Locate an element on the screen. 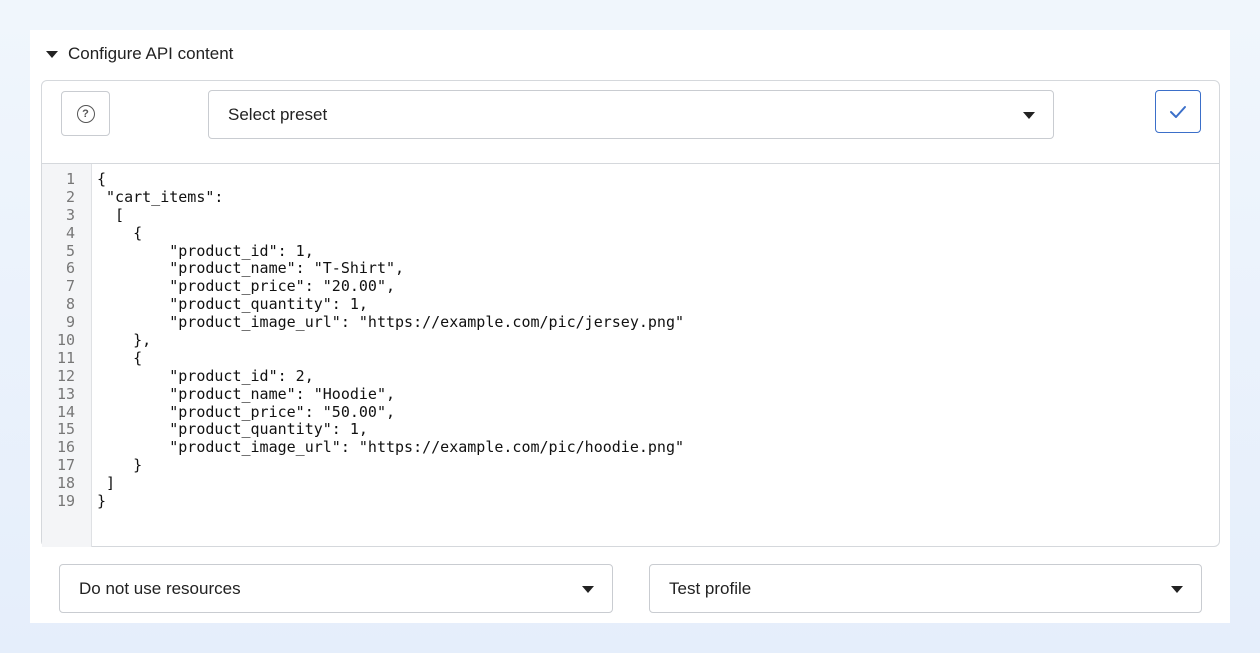  code-line: "product_id": 2, is located at coordinates (658, 376).